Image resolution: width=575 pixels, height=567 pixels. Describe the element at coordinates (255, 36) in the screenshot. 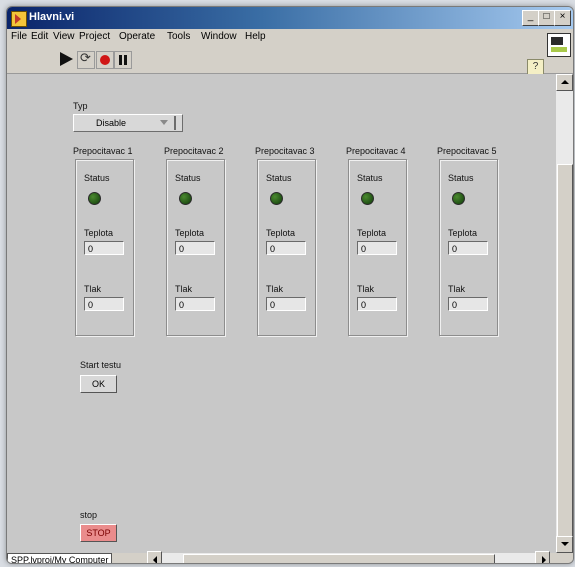

I see `menu-help: Help` at that location.